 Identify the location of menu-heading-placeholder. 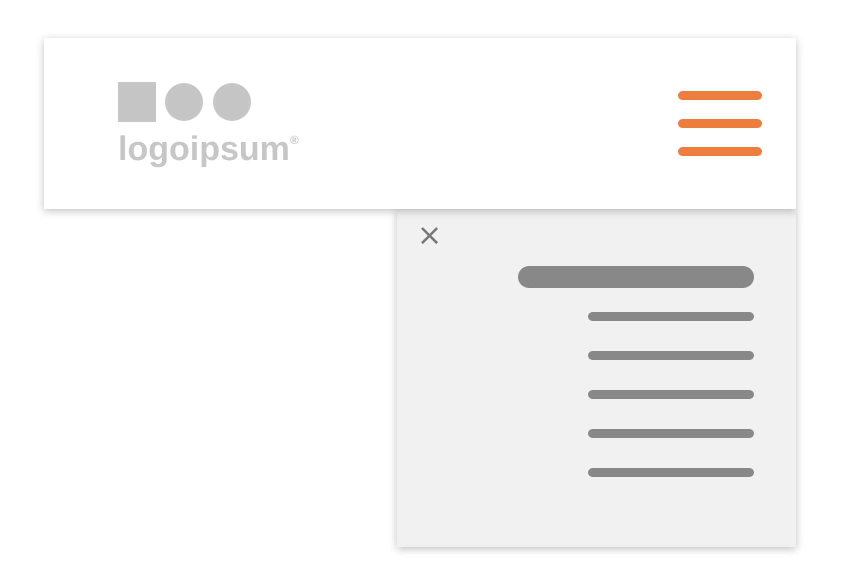
(636, 277).